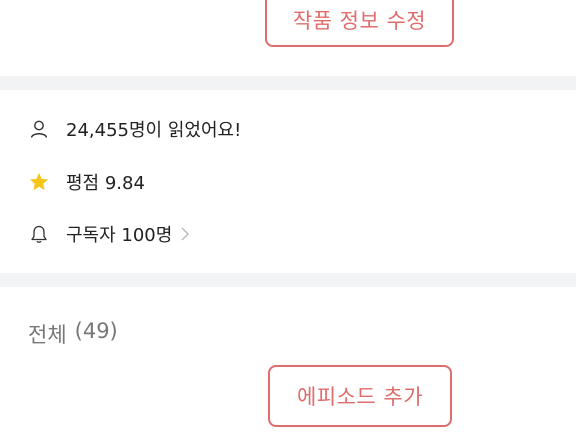 The height and width of the screenshot is (432, 576). I want to click on episode-all-label: 전체, so click(47, 335).